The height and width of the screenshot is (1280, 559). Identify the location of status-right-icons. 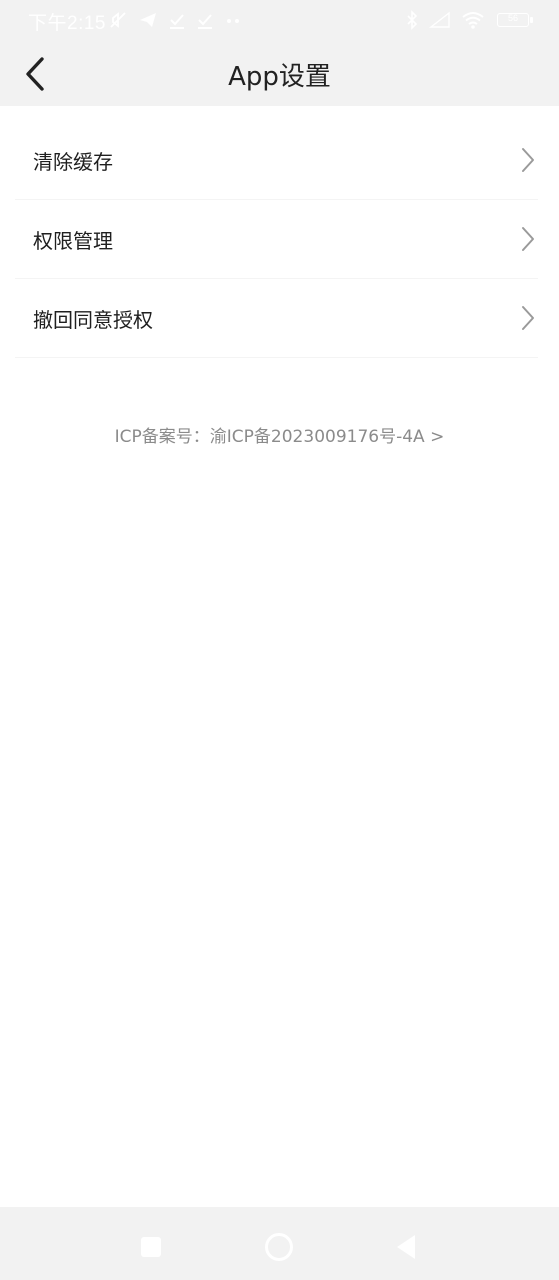
(445, 20).